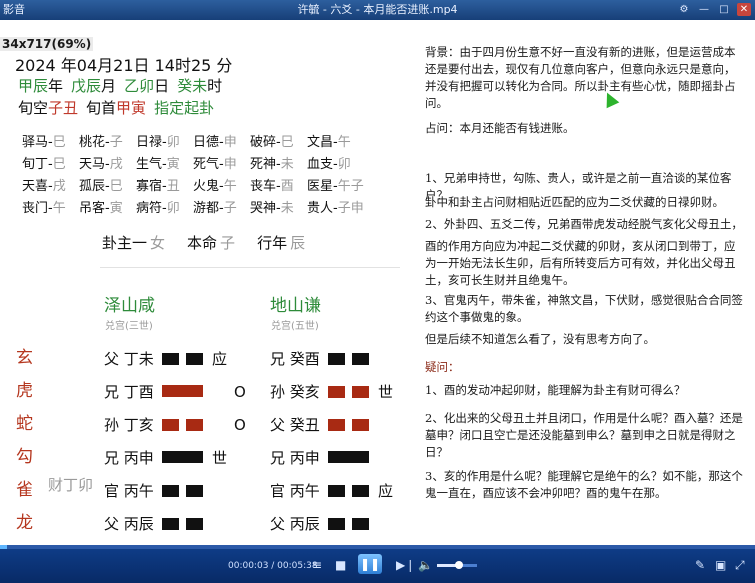  I want to click on screenshot-icon: ▣, so click(720, 565).